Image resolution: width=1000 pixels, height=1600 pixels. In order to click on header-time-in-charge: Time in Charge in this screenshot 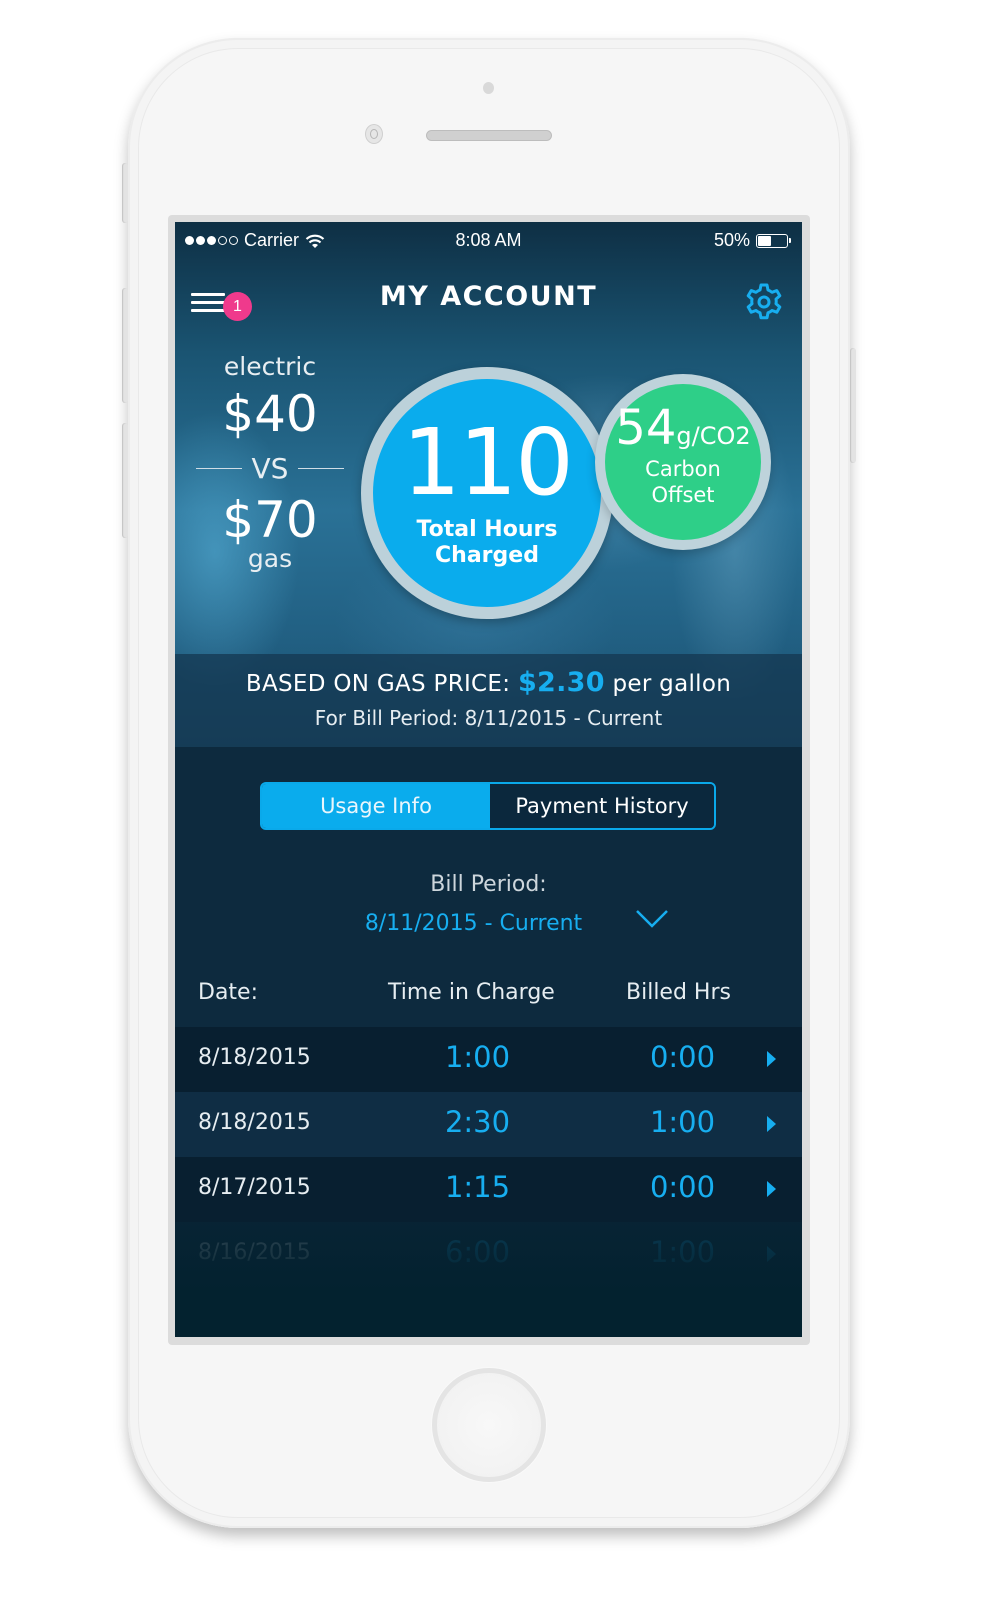, I will do `click(471, 992)`.